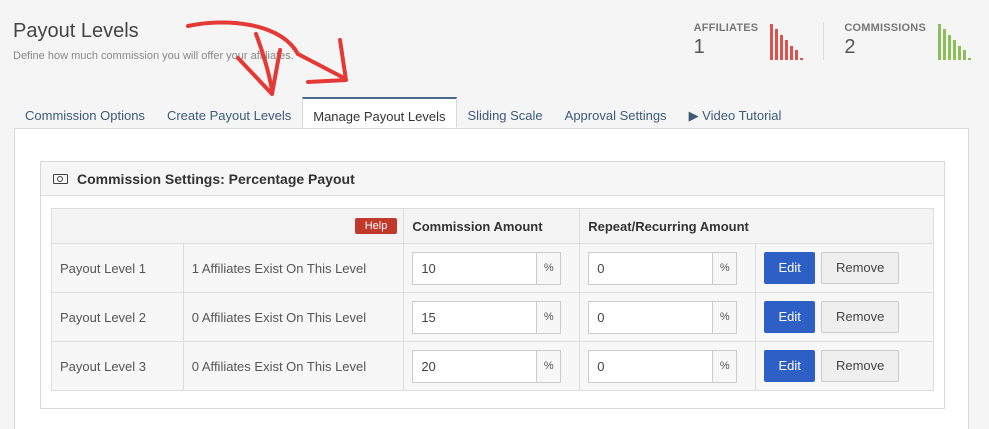  What do you see at coordinates (117, 366) in the screenshot?
I see `level-name: Payout Level 3` at bounding box center [117, 366].